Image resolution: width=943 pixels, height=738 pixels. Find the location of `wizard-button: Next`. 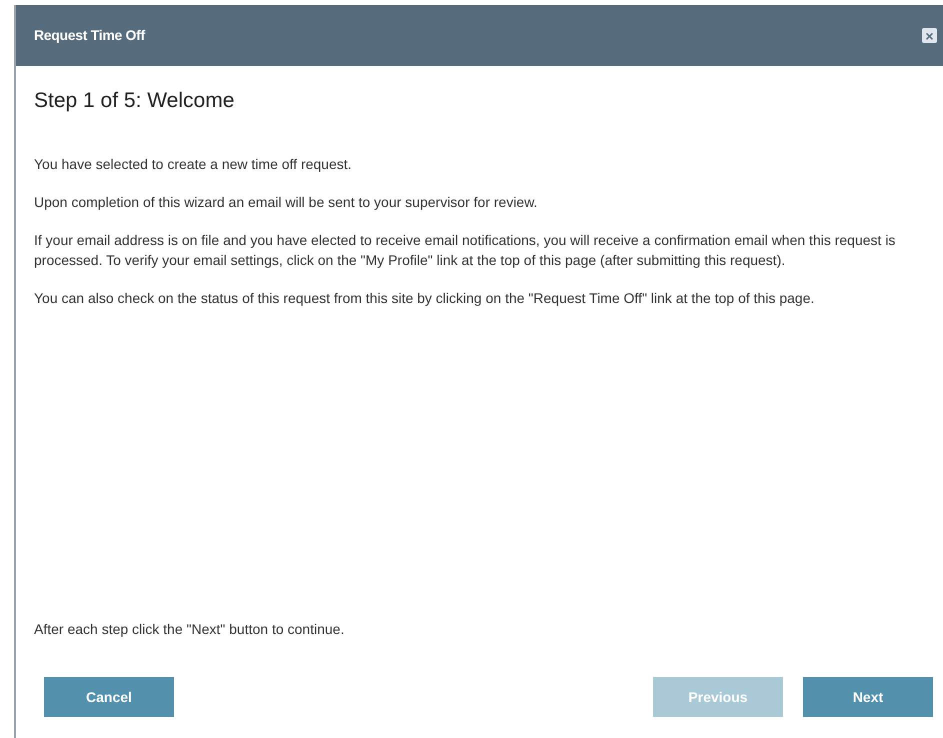

wizard-button: Next is located at coordinates (868, 697).